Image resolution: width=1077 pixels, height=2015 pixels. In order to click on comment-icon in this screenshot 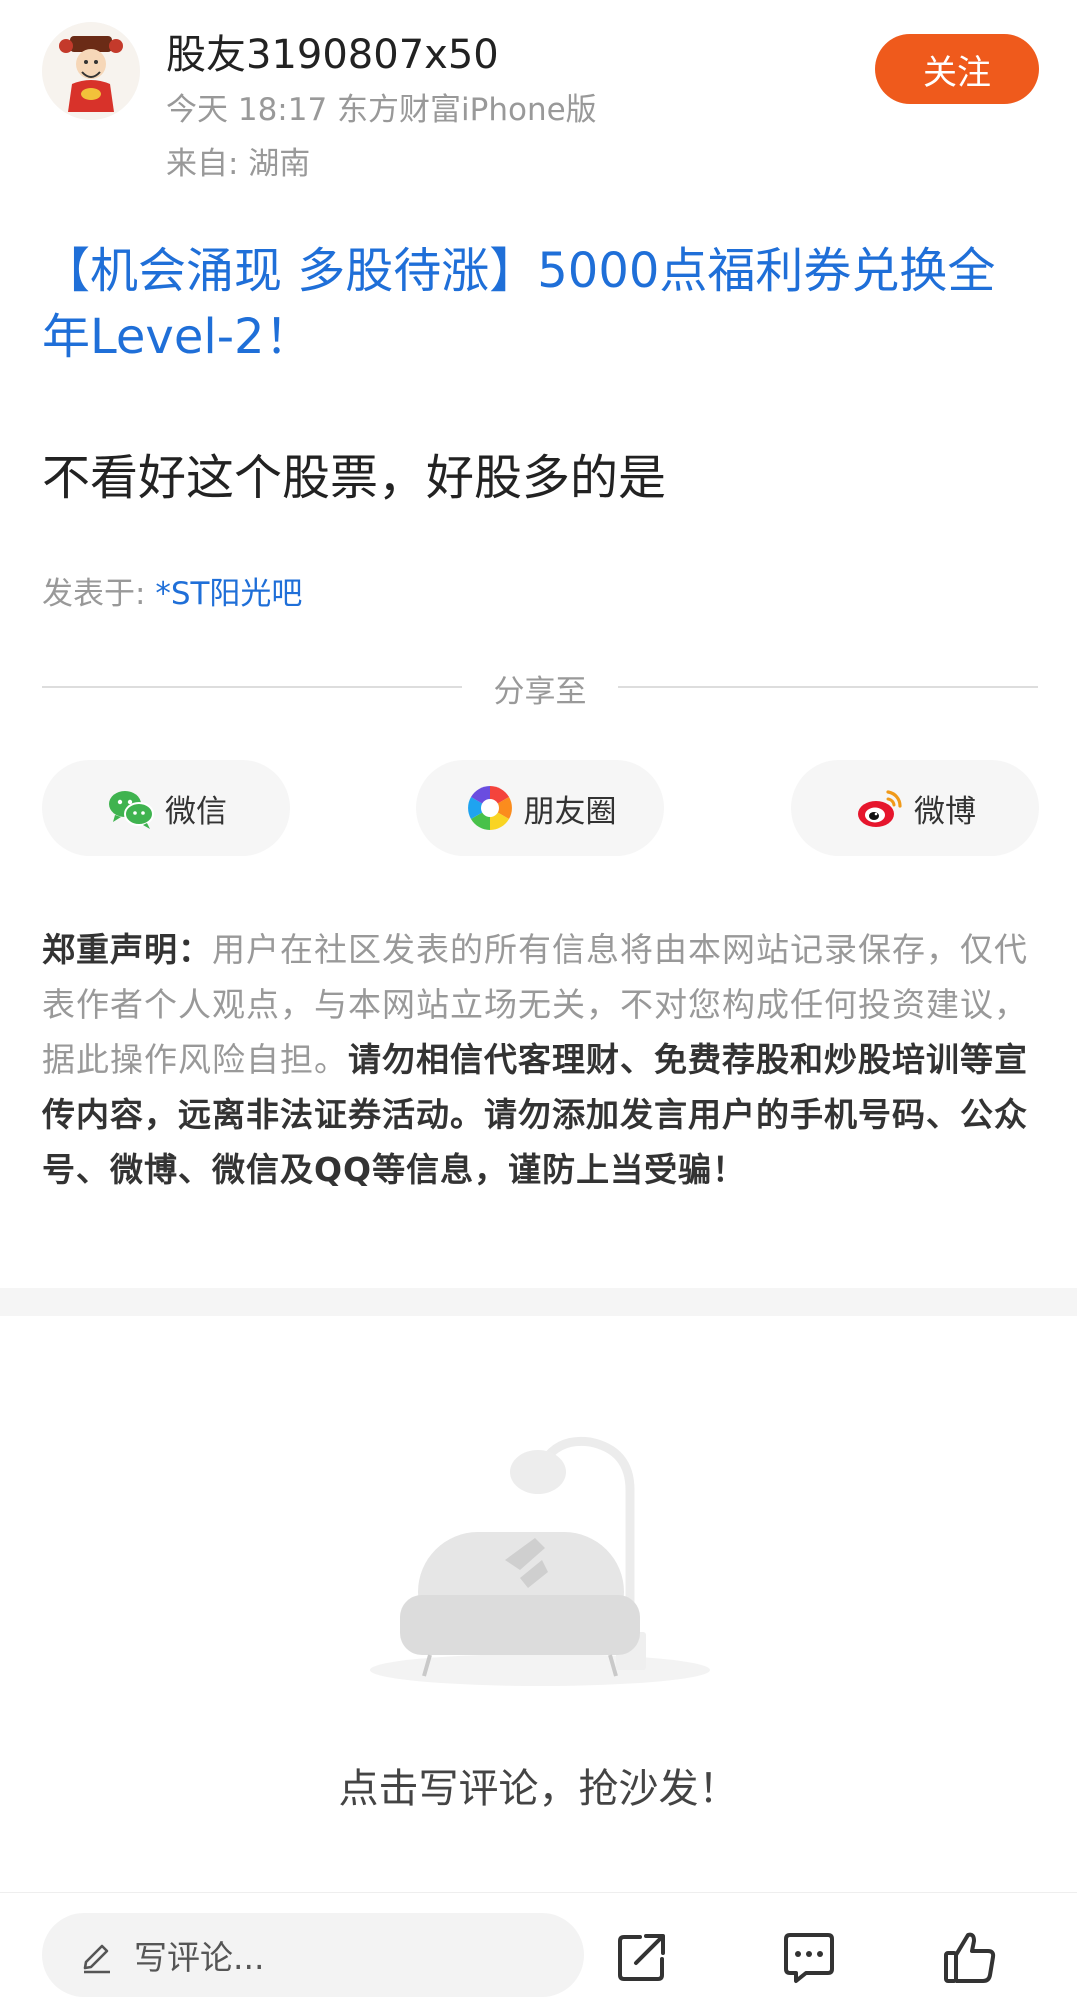, I will do `click(808, 1957)`.